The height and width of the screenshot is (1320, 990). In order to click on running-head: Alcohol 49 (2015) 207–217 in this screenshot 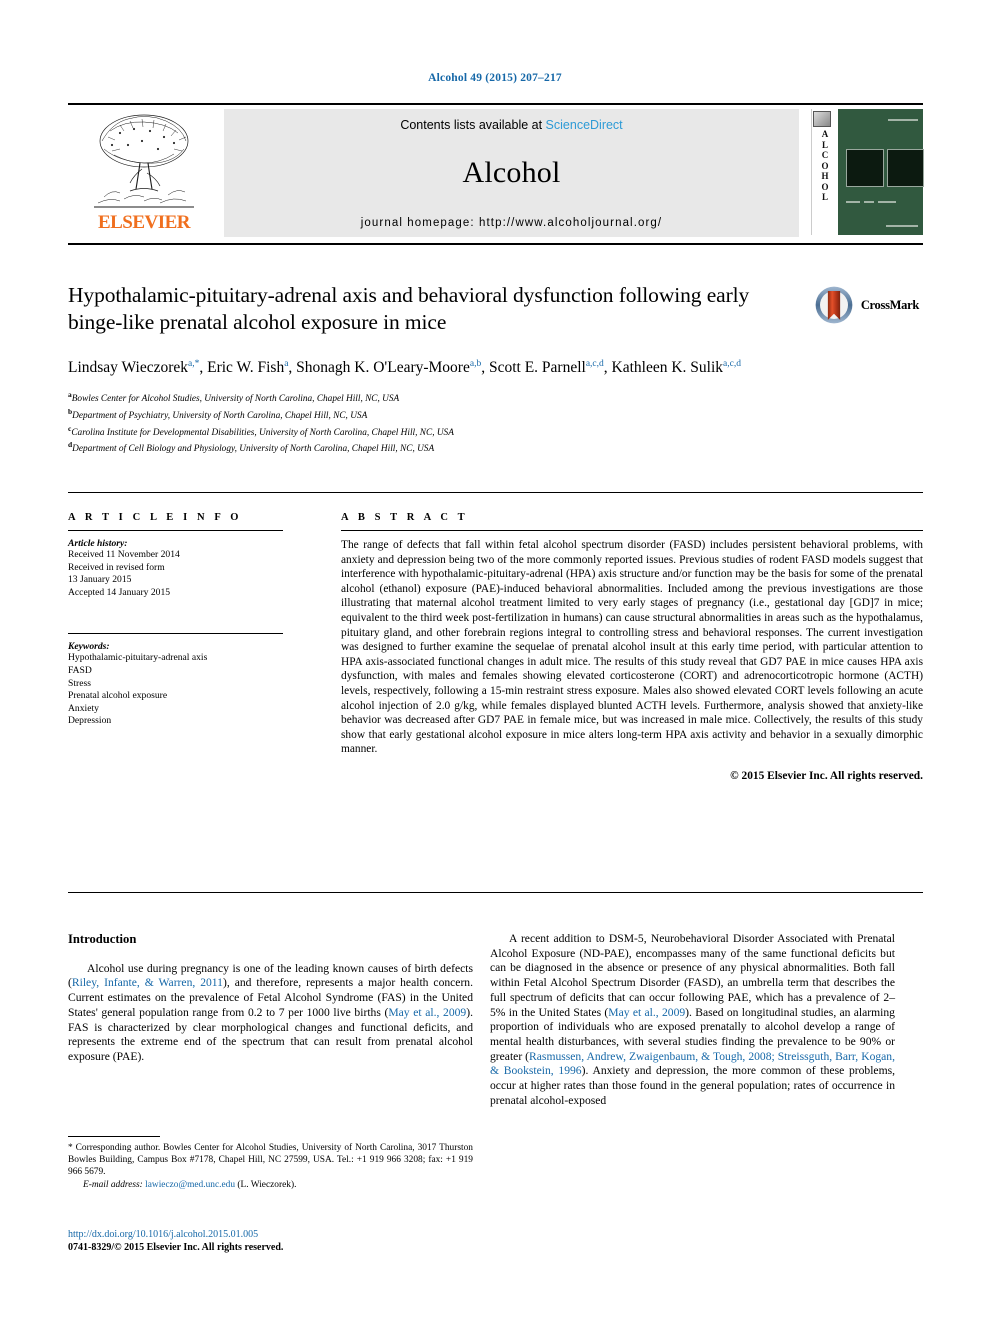, I will do `click(495, 78)`.